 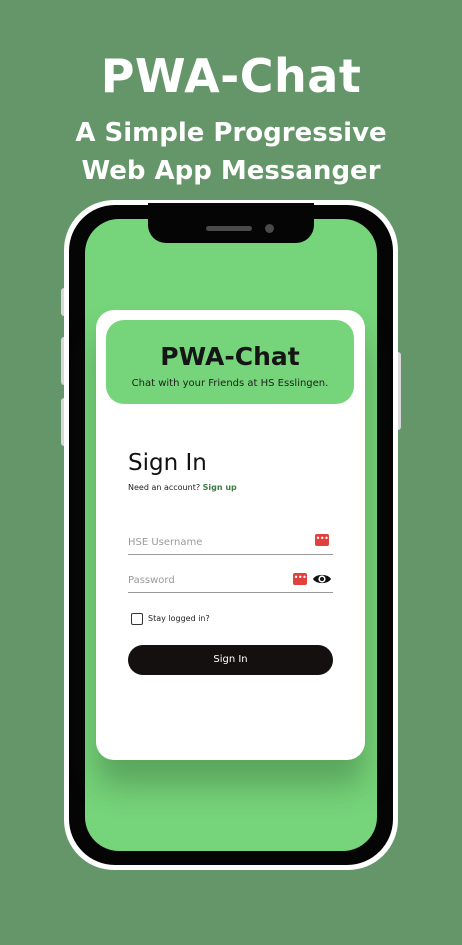 I want to click on stay-logged-in-label: Stay logged in?, so click(x=179, y=618).